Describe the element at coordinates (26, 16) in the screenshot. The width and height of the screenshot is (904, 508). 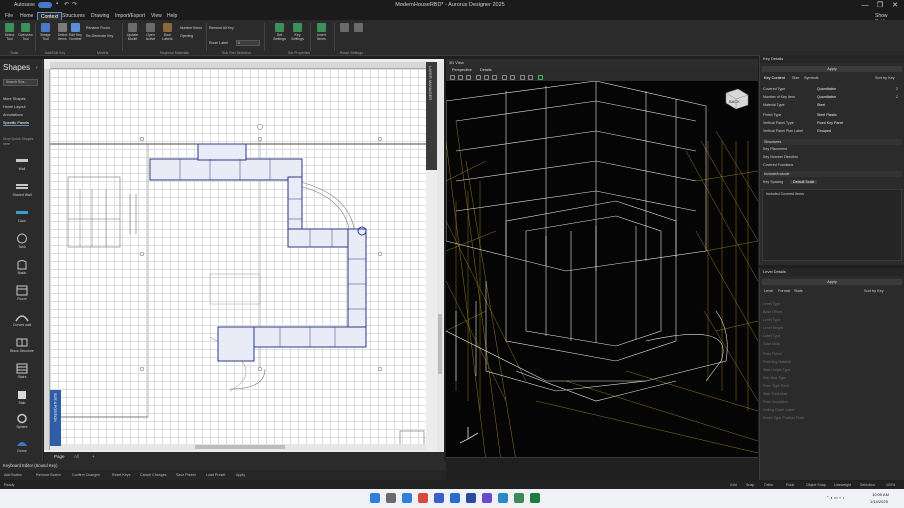
I see `menu-home: Home` at that location.